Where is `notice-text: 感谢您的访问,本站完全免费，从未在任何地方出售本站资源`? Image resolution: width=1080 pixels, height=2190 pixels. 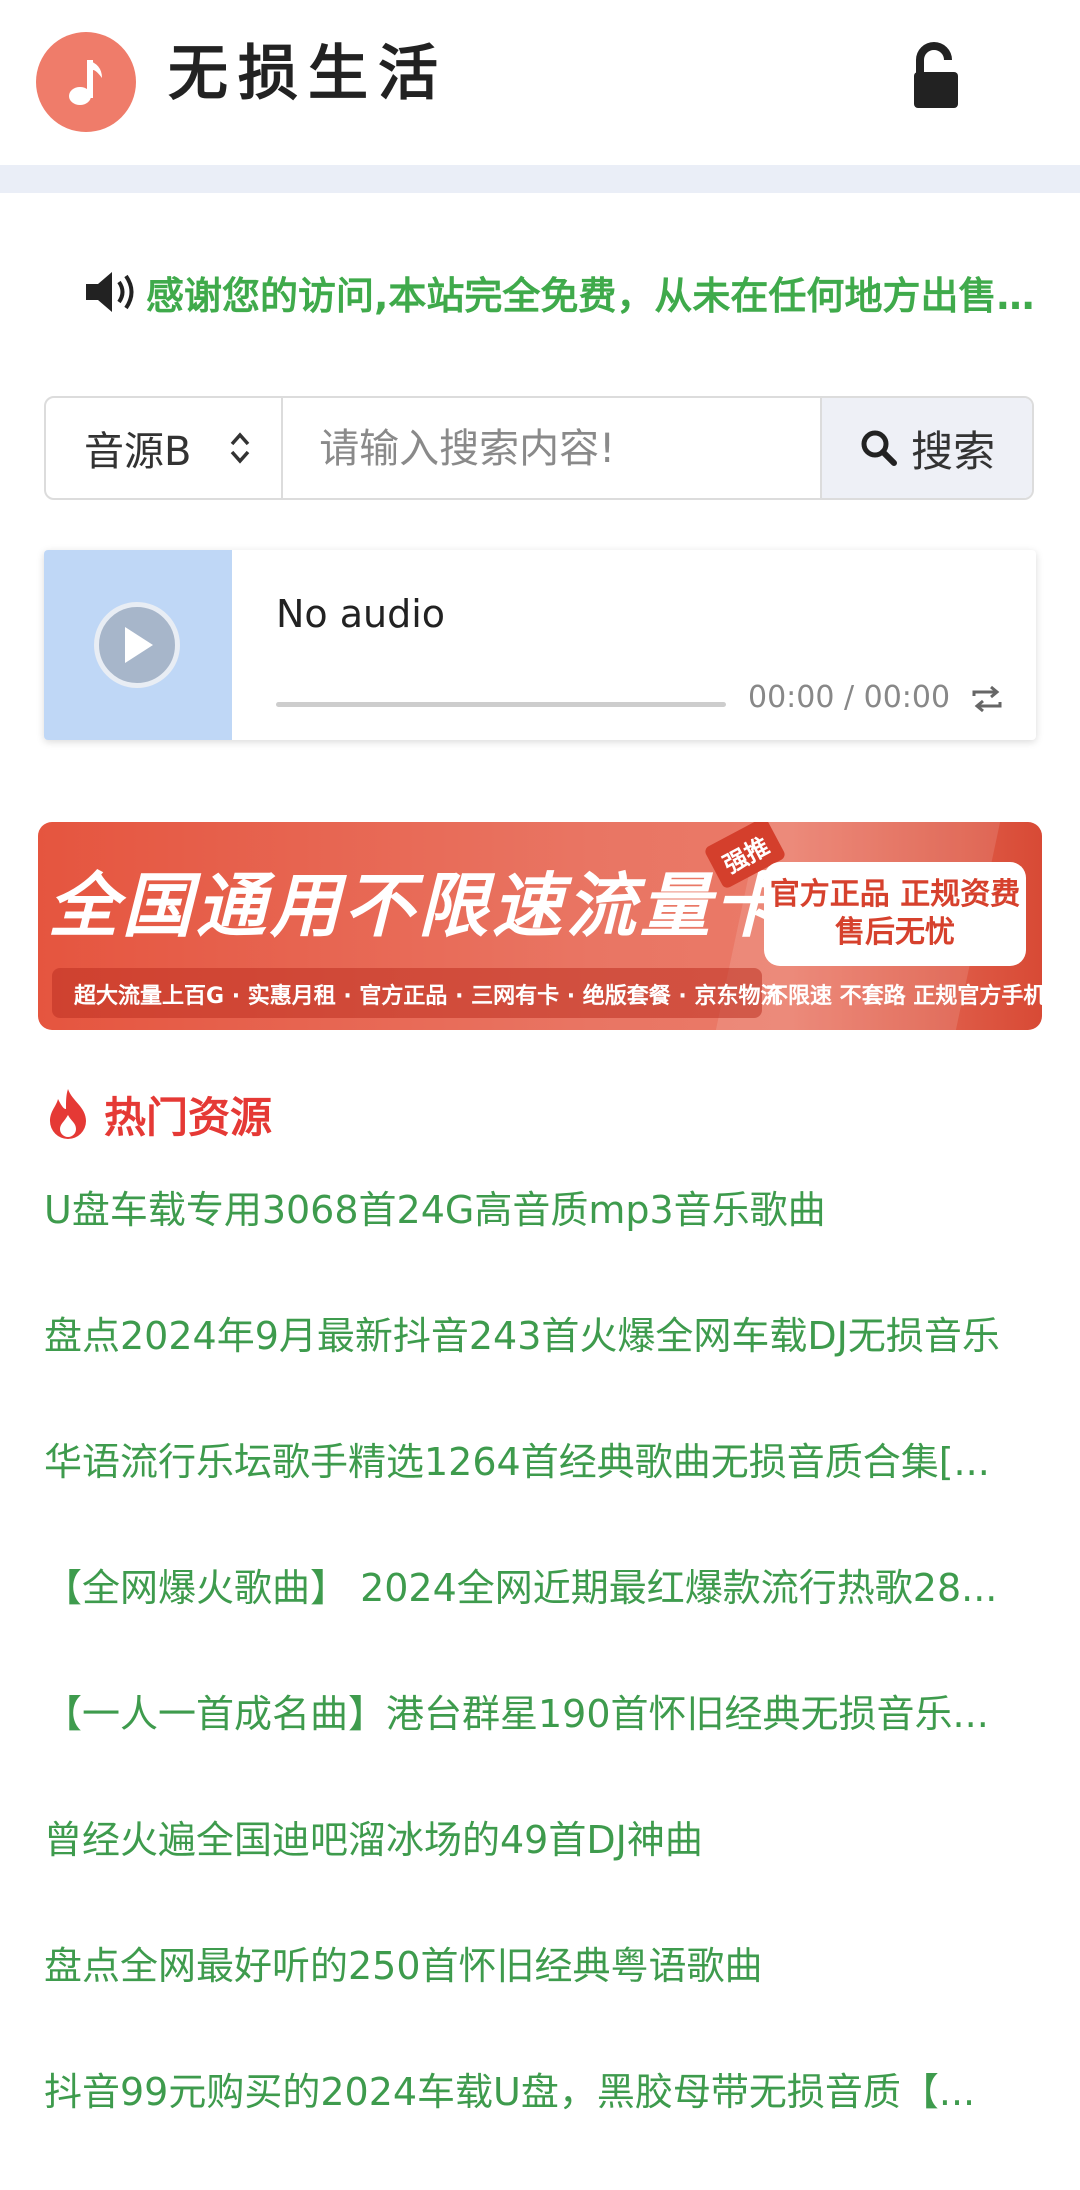
notice-text: 感谢您的访问,本站完全免费，从未在任何地方出售本站资源 is located at coordinates (599, 295).